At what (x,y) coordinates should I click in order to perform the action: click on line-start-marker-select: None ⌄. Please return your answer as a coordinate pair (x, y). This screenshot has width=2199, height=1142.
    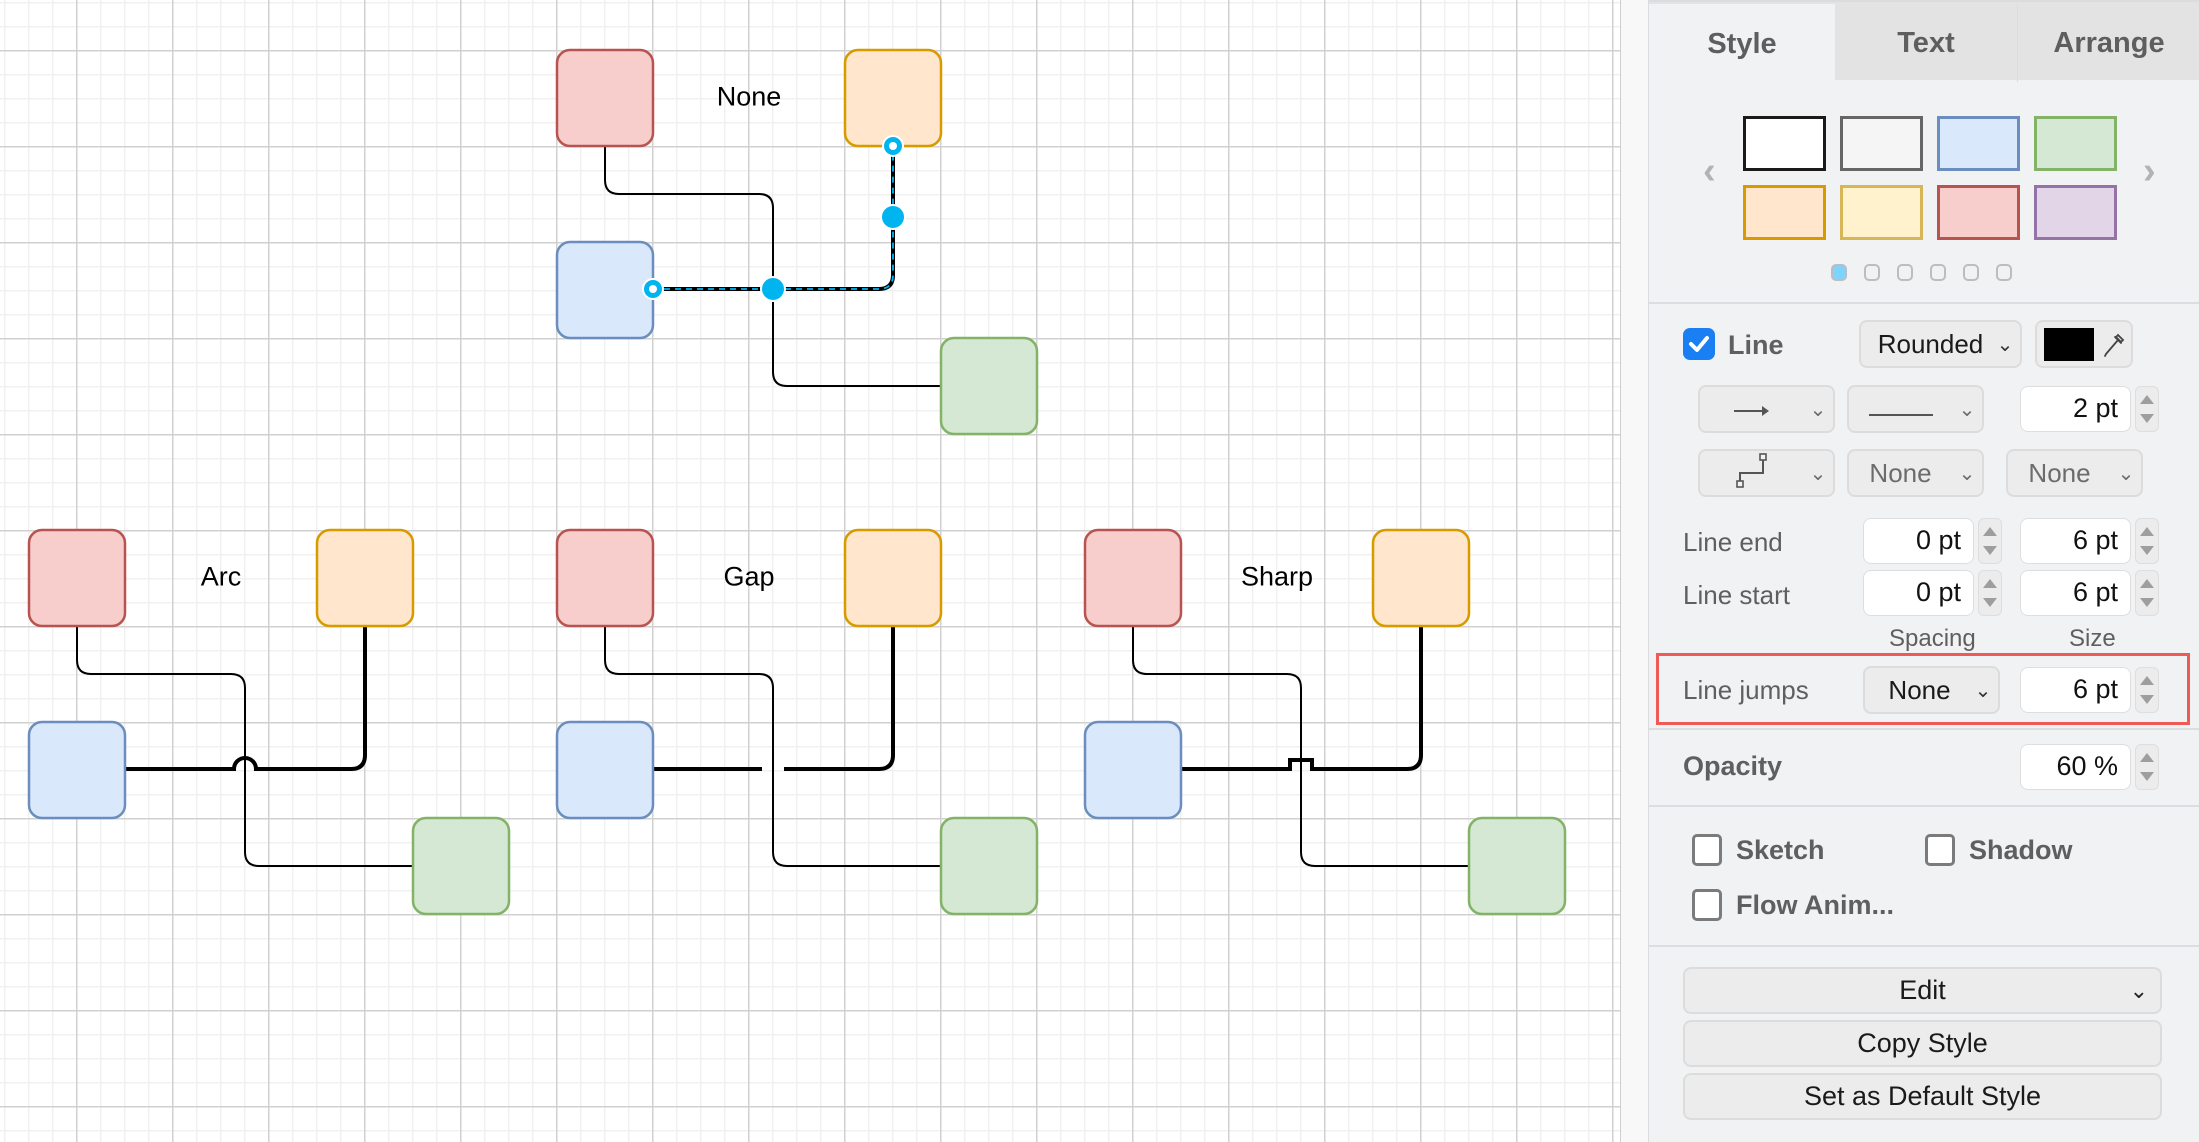
    Looking at the image, I should click on (1915, 473).